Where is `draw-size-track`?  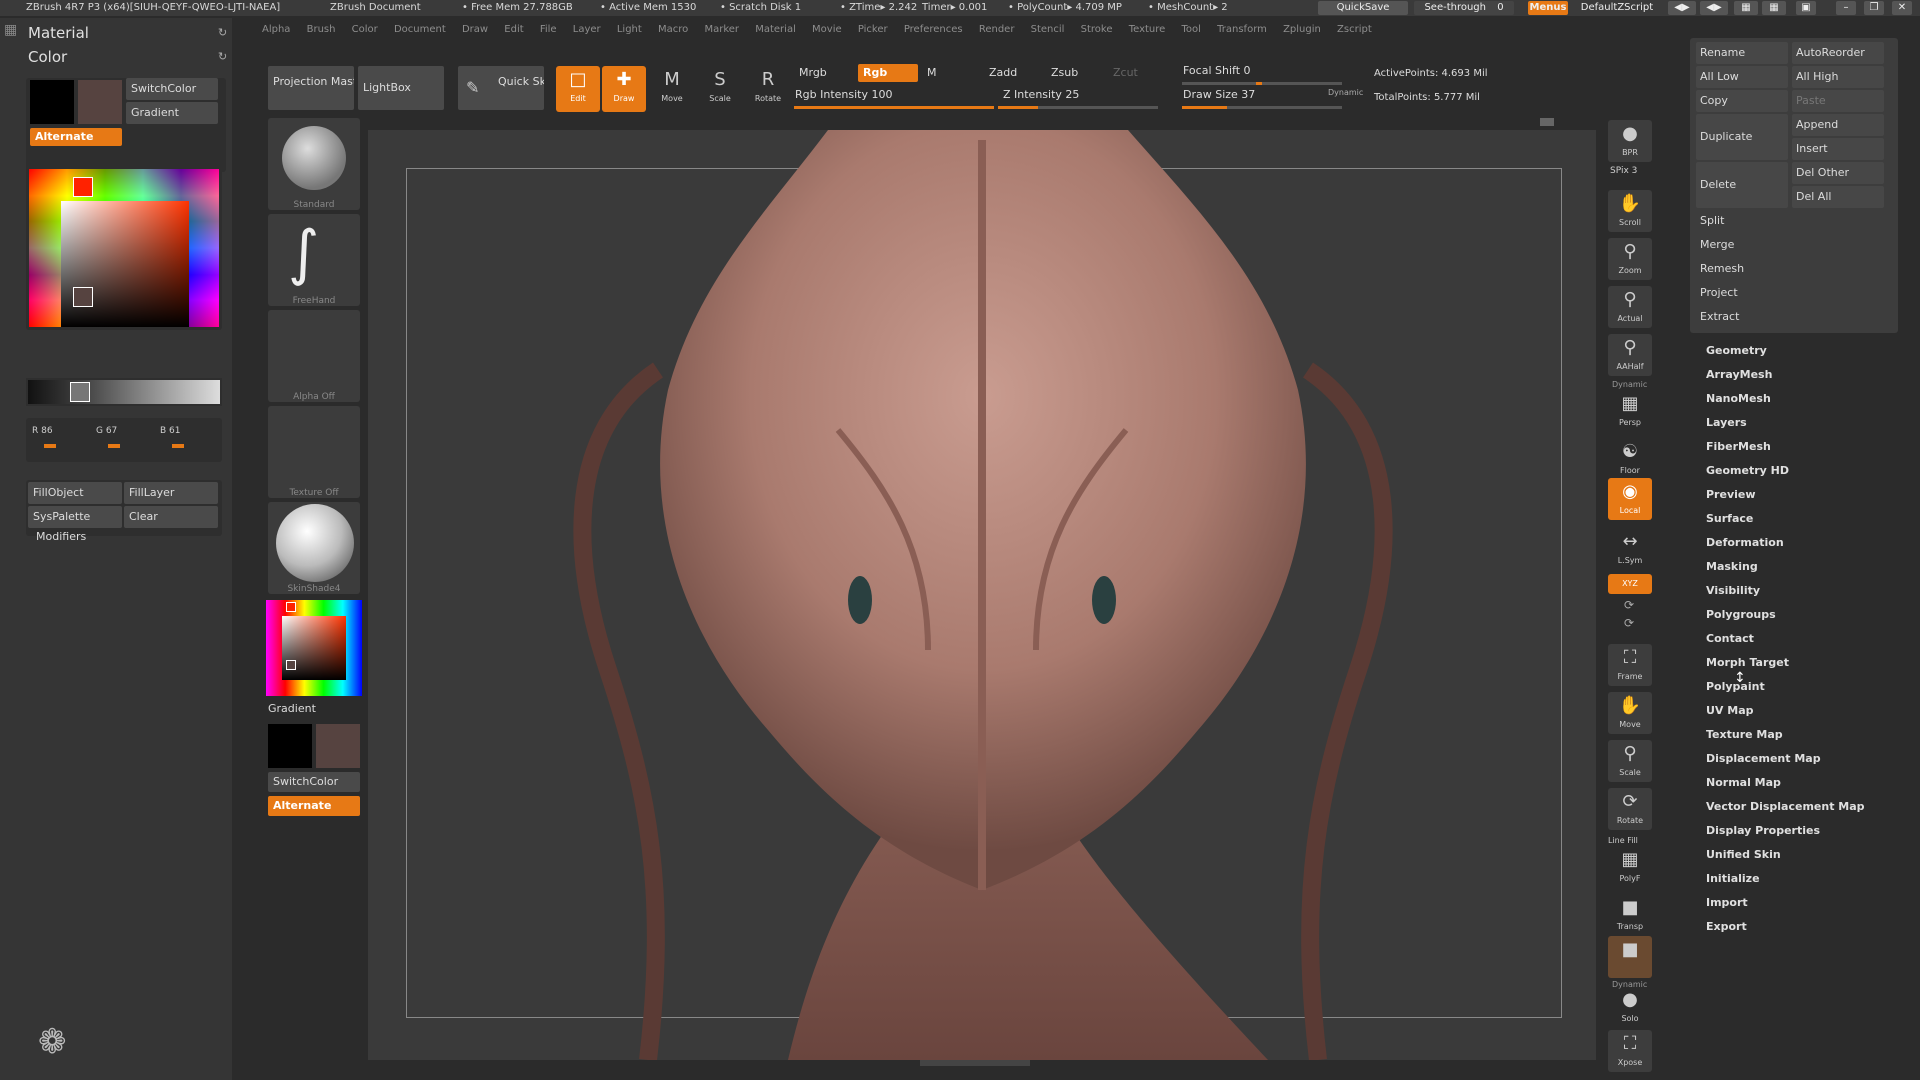 draw-size-track is located at coordinates (1262, 107).